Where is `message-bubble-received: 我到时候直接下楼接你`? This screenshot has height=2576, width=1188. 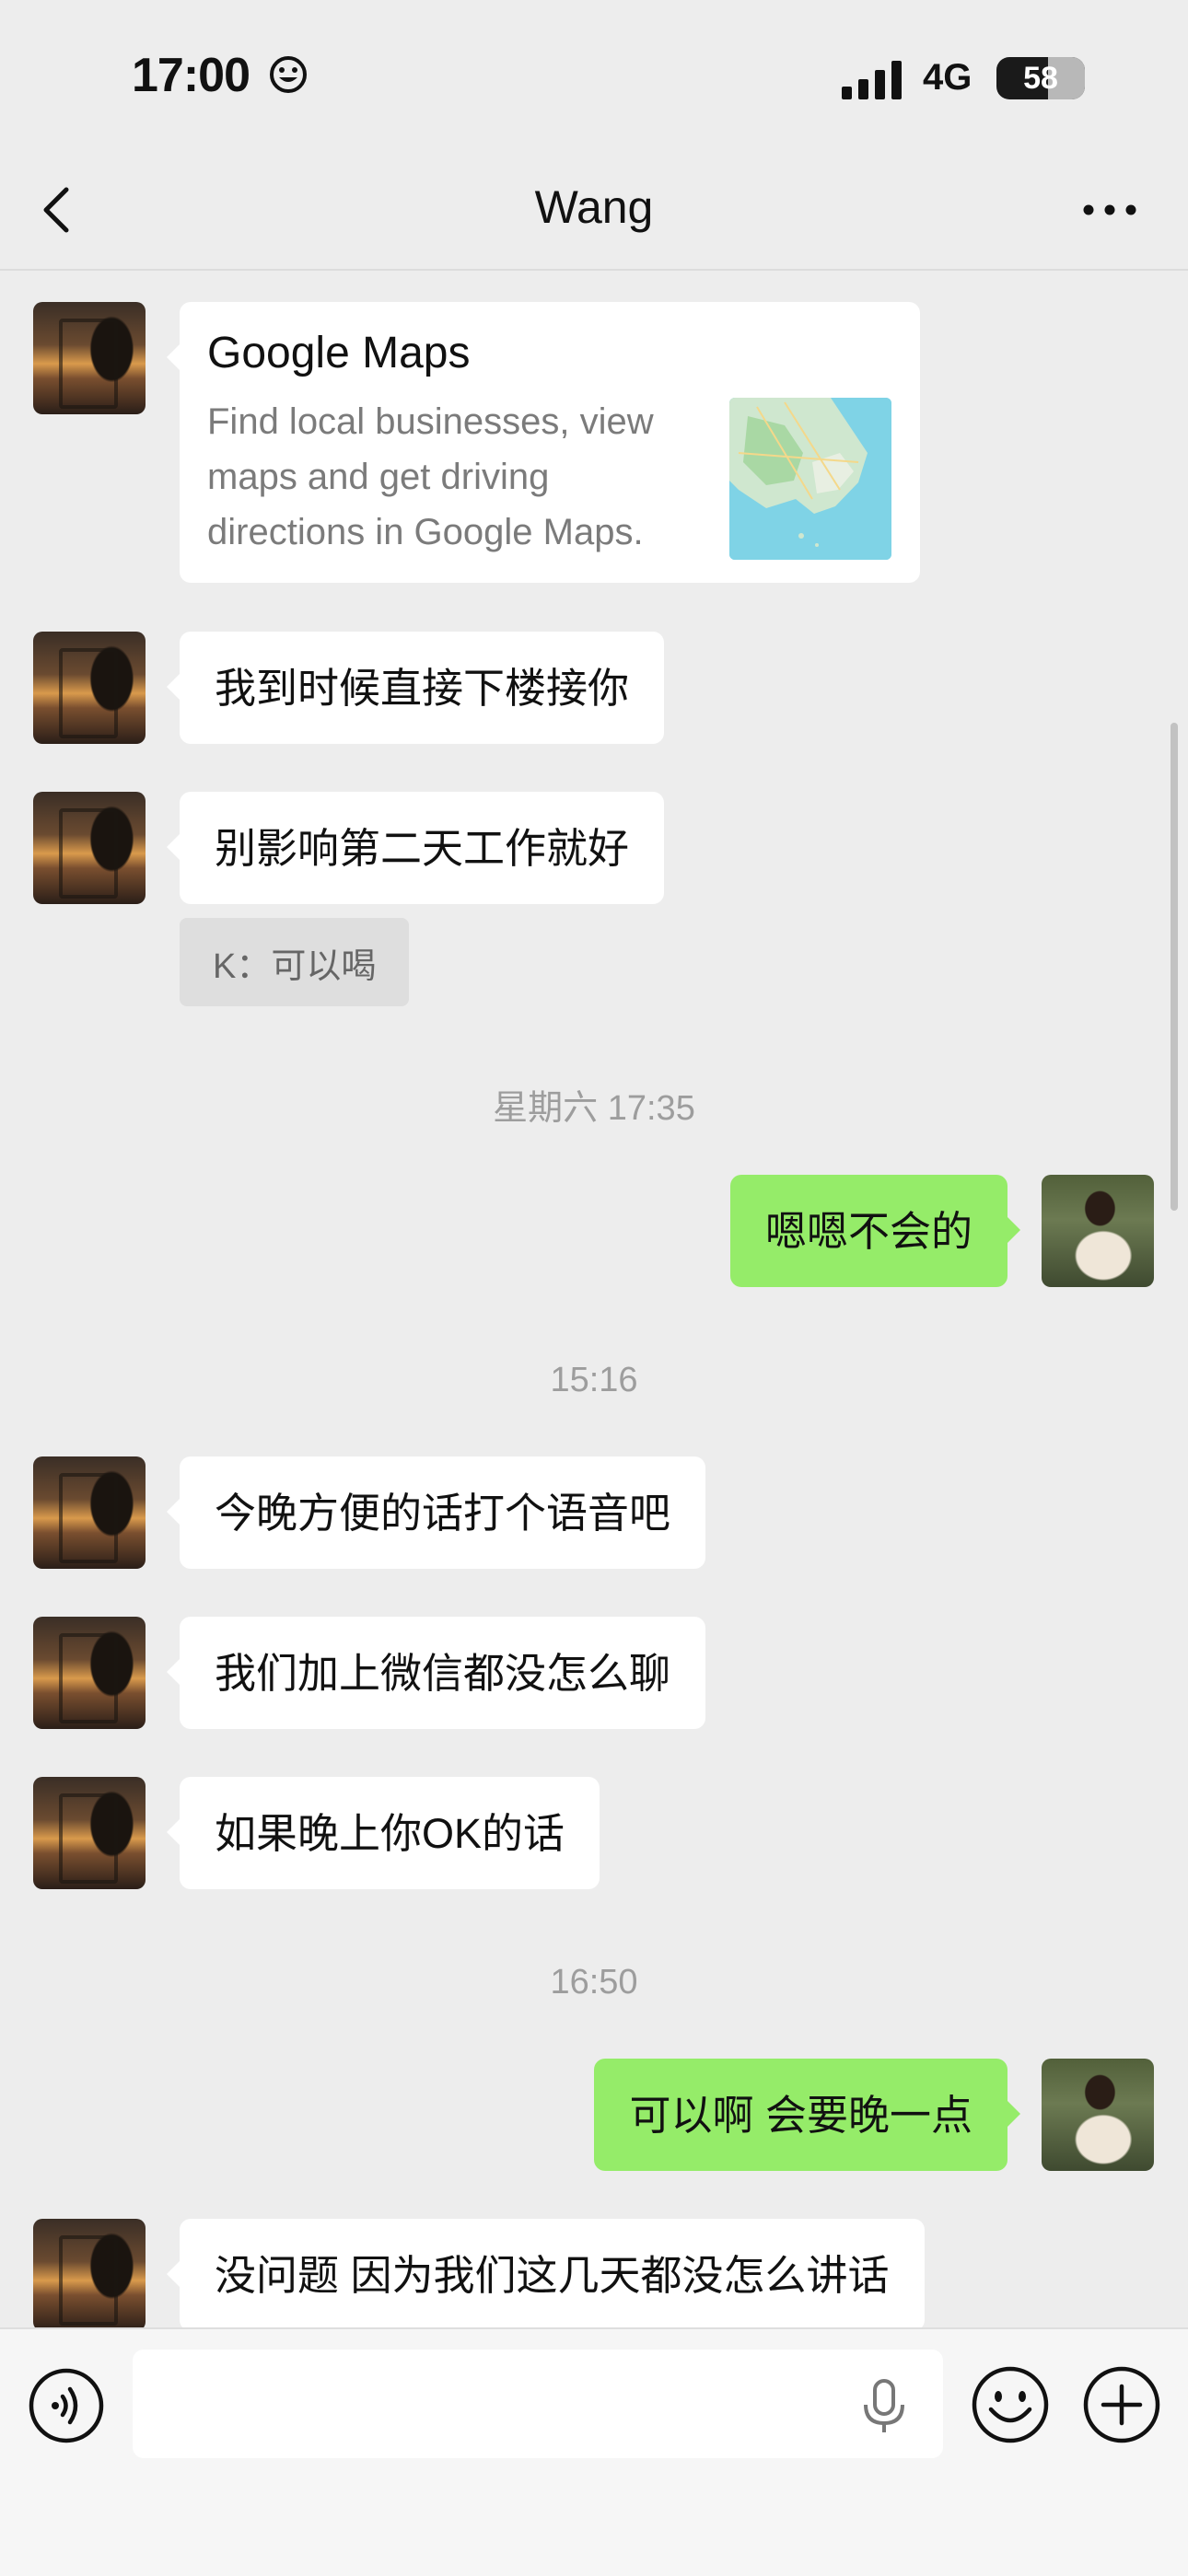
message-bubble-received: 我到时候直接下楼接你 is located at coordinates (415, 688).